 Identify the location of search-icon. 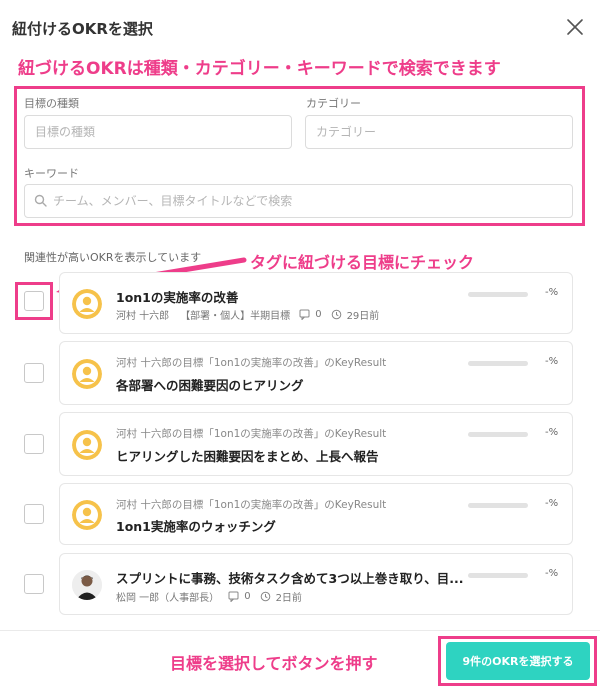
(40, 200).